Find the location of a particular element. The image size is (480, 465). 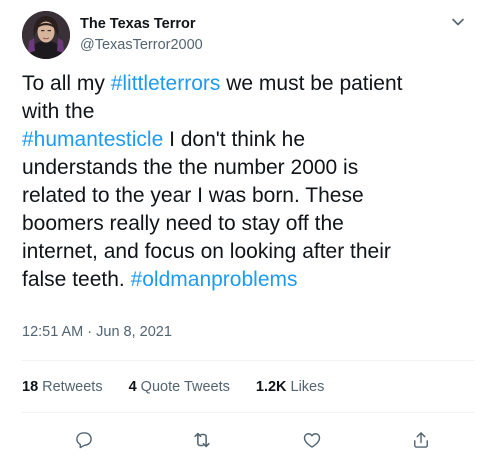

tweet-text-line: related to the year I was born. These is located at coordinates (248, 196).